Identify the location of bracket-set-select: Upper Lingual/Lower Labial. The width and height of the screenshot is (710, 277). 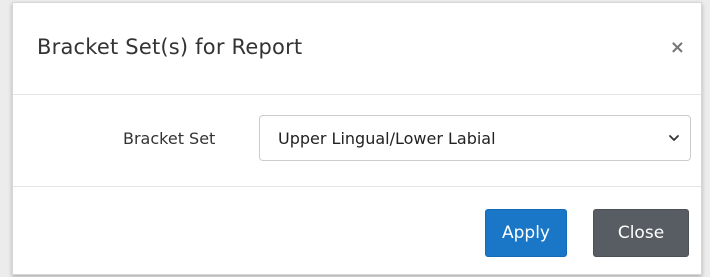
(475, 138).